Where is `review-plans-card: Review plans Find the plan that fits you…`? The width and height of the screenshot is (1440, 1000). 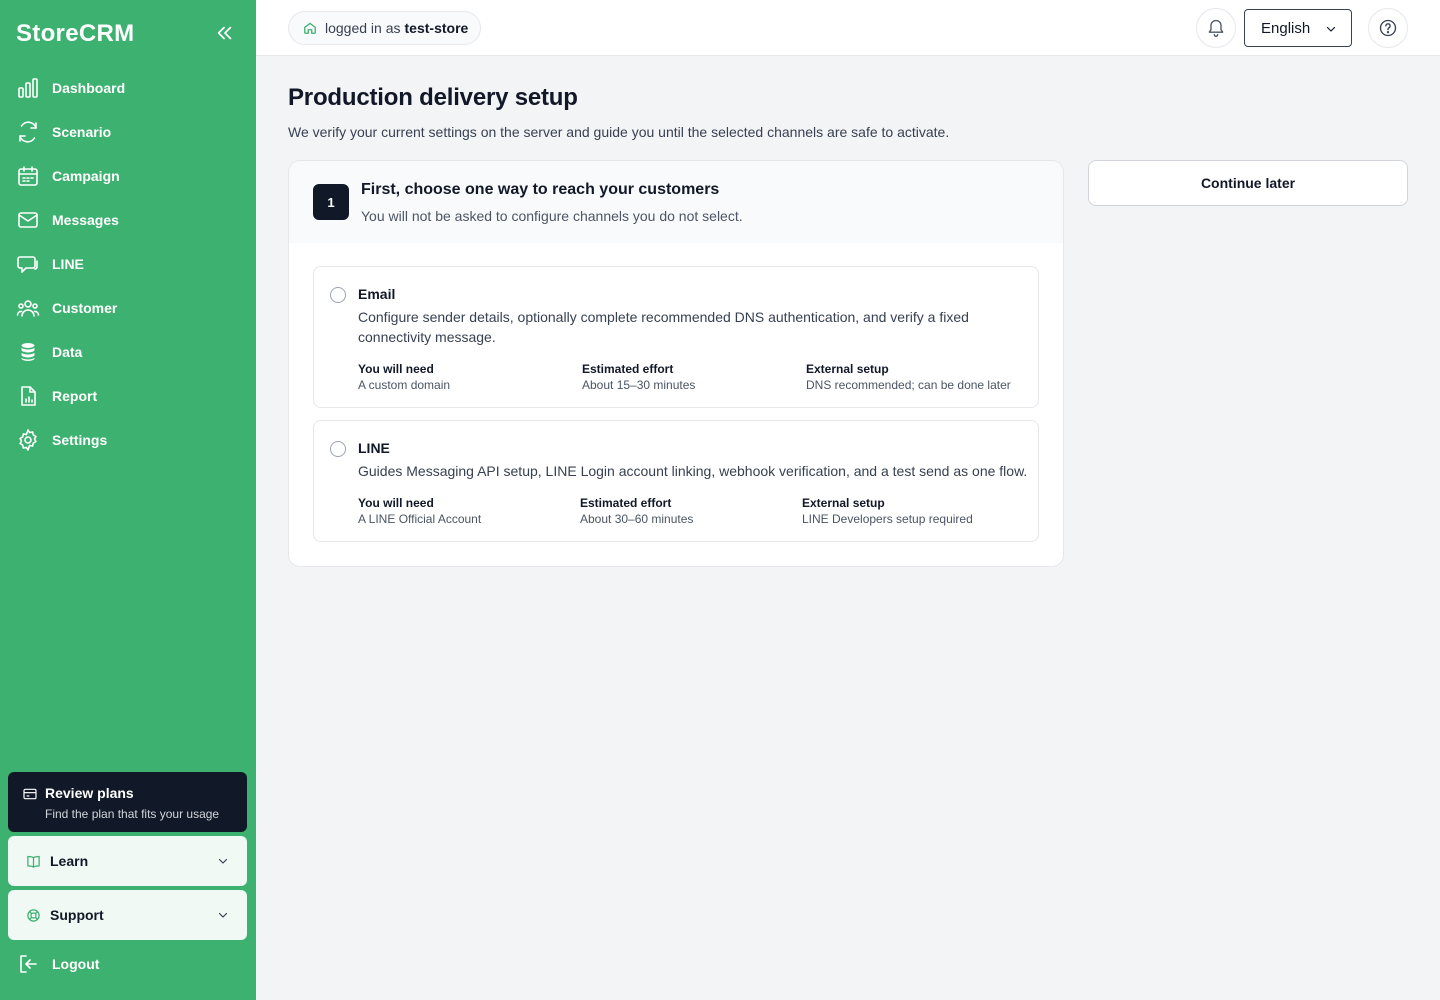 review-plans-card: Review plans Find the plan that fits you… is located at coordinates (127, 802).